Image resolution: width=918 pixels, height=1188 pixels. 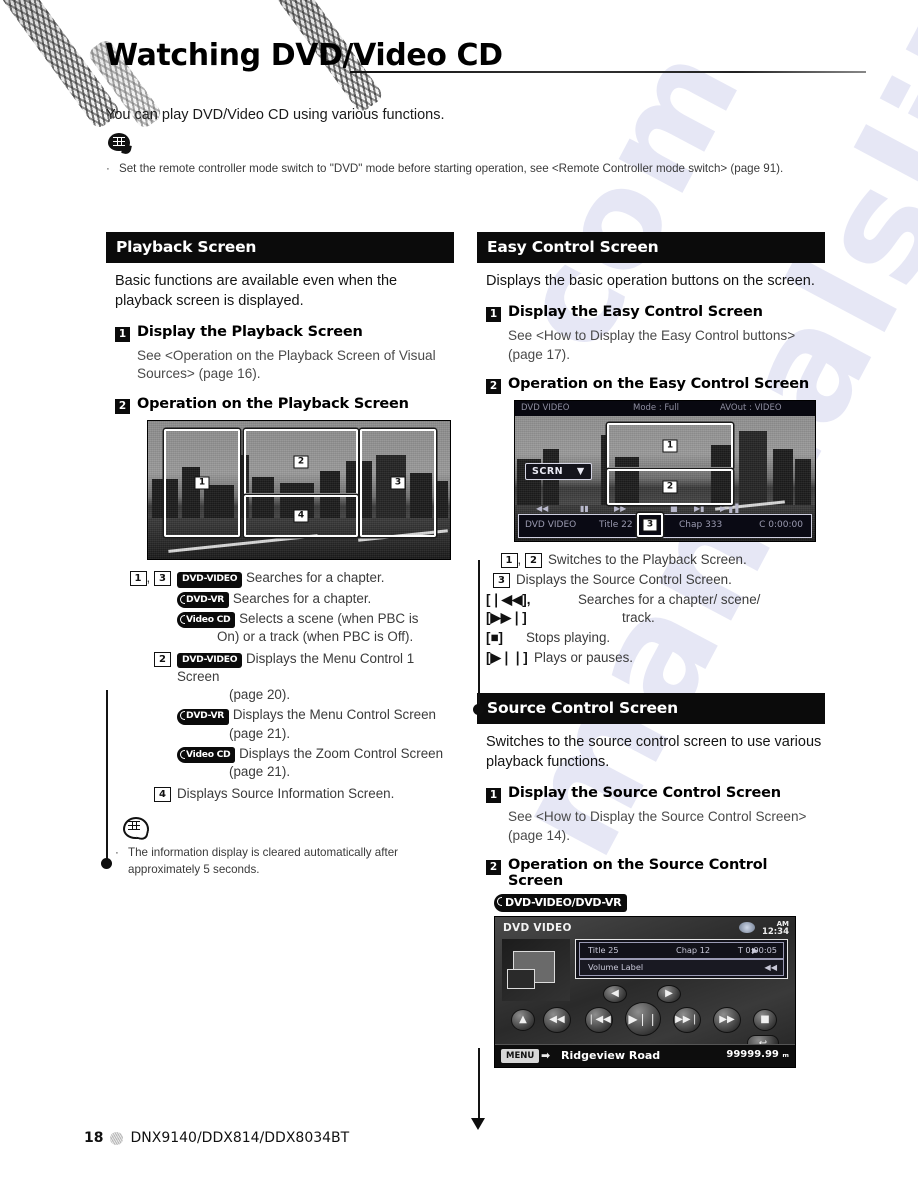 What do you see at coordinates (495, 638) in the screenshot?
I see `legend-symbol-stop: [■]` at bounding box center [495, 638].